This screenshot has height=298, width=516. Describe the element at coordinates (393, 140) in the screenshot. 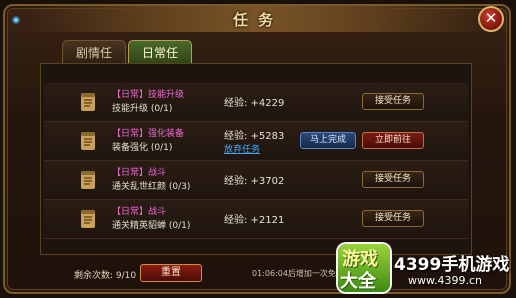

I see `go-now-button: 立即前往` at that location.